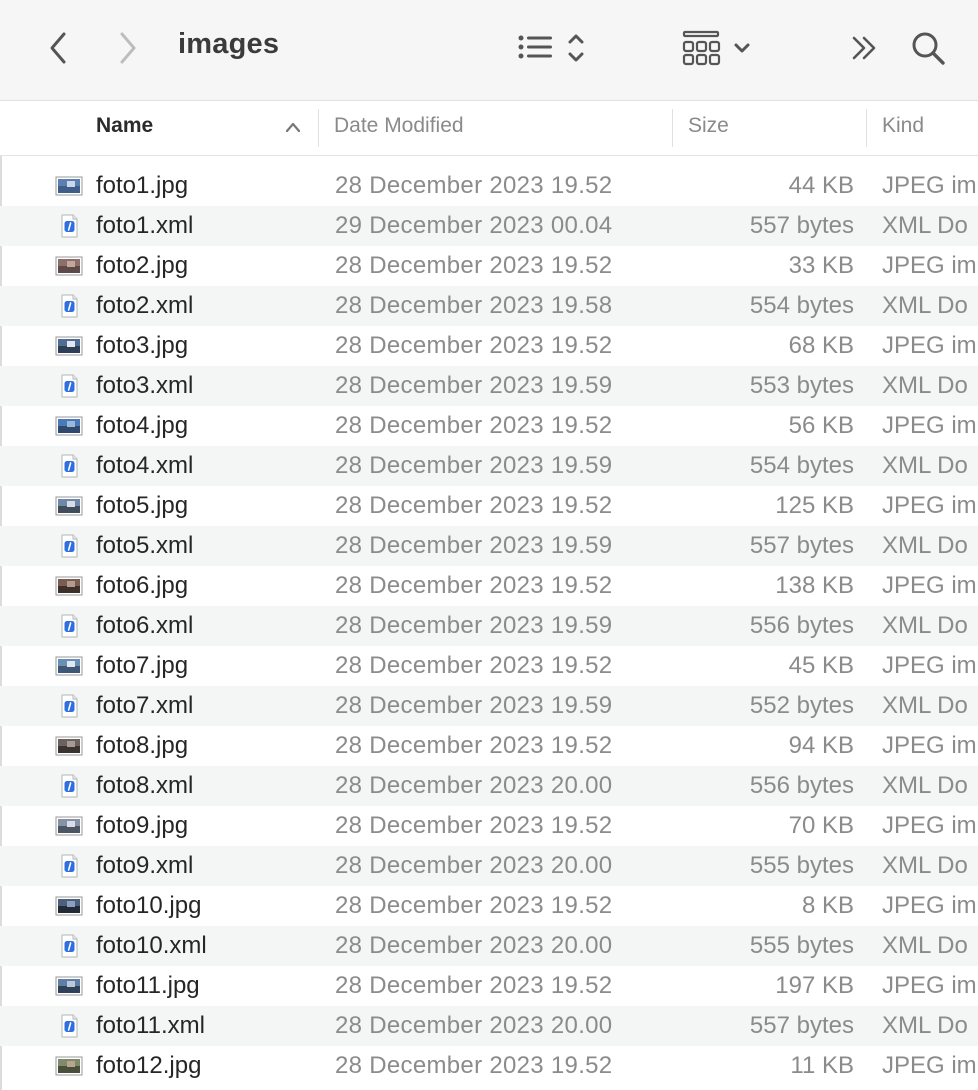  I want to click on file-size: 45 KB, so click(821, 665).